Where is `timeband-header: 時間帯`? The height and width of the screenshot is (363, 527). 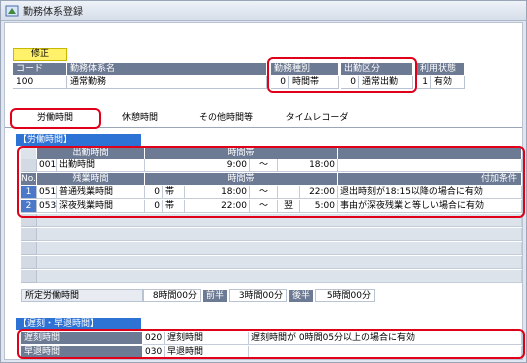
timeband-header: 時間帯 is located at coordinates (241, 153).